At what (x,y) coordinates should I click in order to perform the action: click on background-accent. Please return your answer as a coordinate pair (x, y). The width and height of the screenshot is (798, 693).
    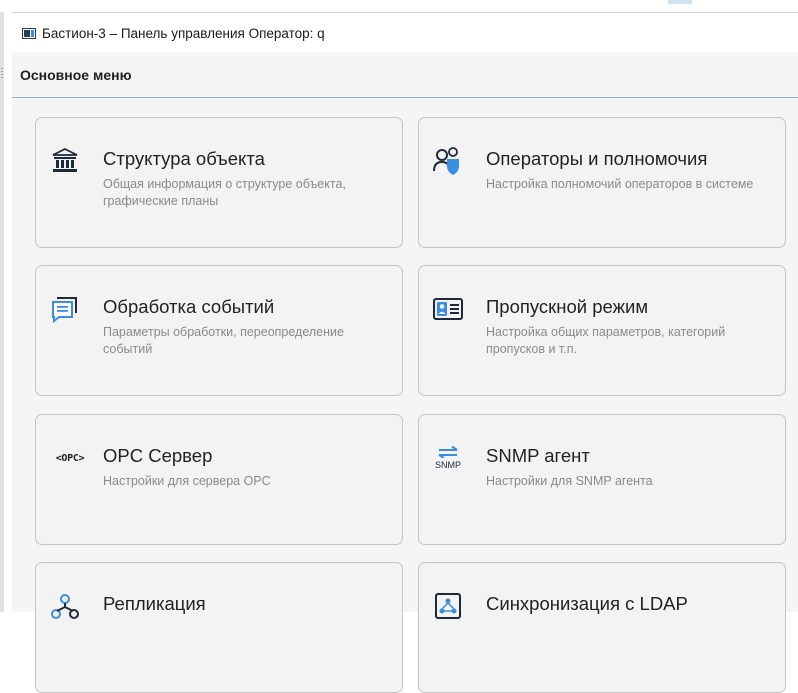
    Looking at the image, I should click on (680, 2).